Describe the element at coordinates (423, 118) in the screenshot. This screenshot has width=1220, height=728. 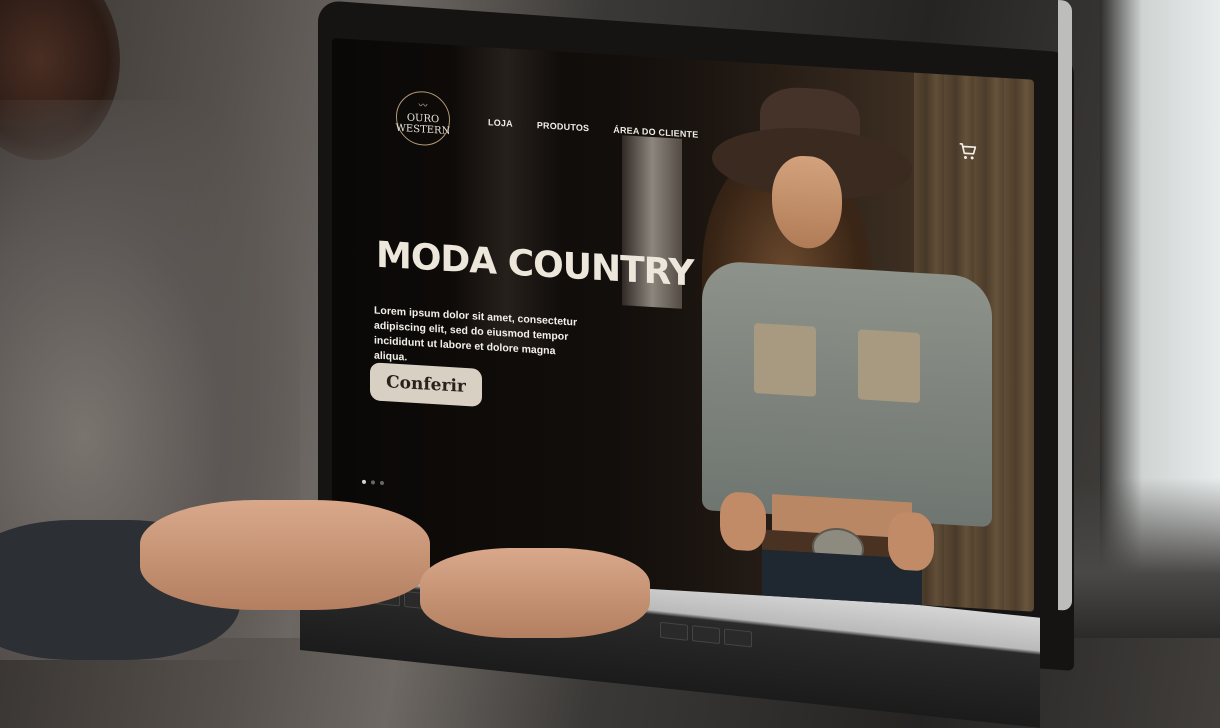
I see `site-logo: 〰 OURO WESTERN` at that location.